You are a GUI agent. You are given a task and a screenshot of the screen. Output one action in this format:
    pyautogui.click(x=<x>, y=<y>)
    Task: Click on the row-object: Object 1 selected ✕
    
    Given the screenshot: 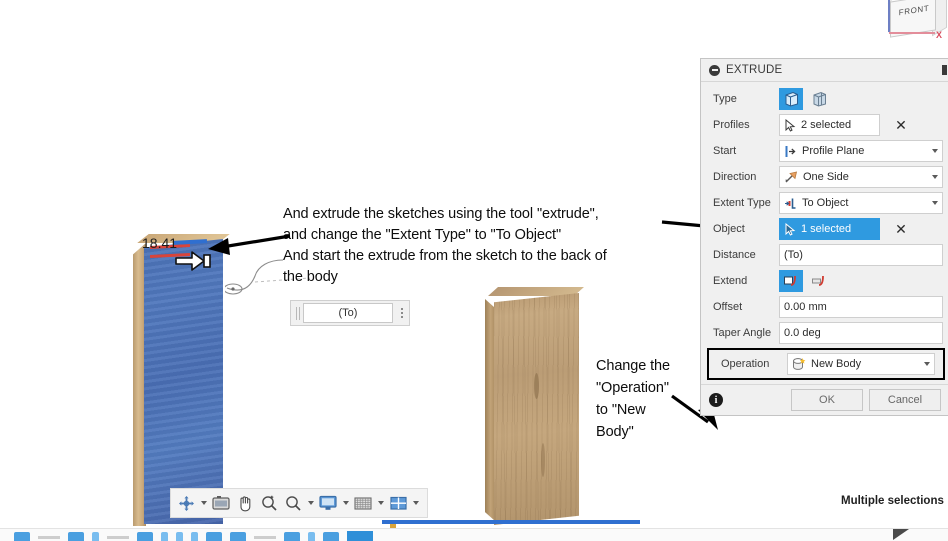 What is the action you would take?
    pyautogui.click(x=824, y=229)
    